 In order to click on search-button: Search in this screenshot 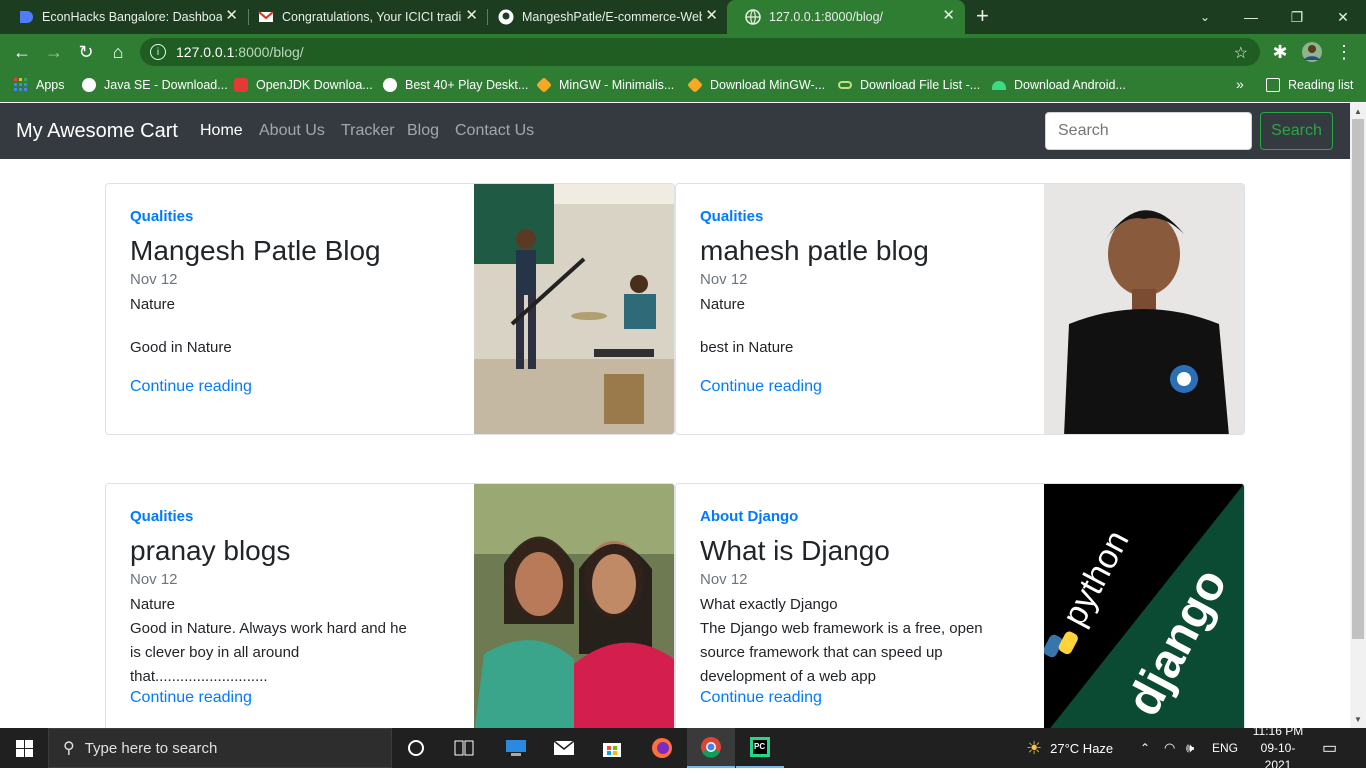, I will do `click(1296, 131)`.